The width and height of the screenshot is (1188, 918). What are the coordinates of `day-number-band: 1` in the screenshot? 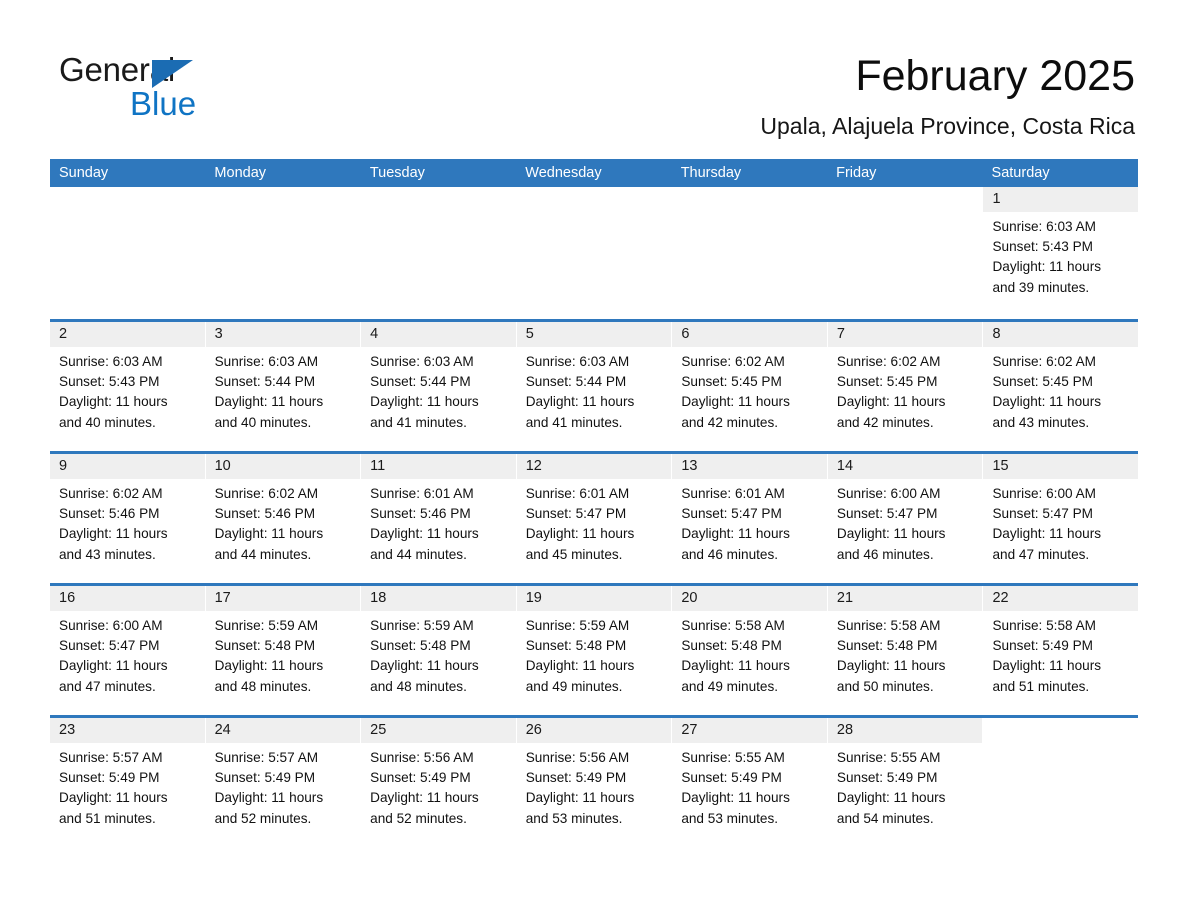 It's located at (1061, 199).